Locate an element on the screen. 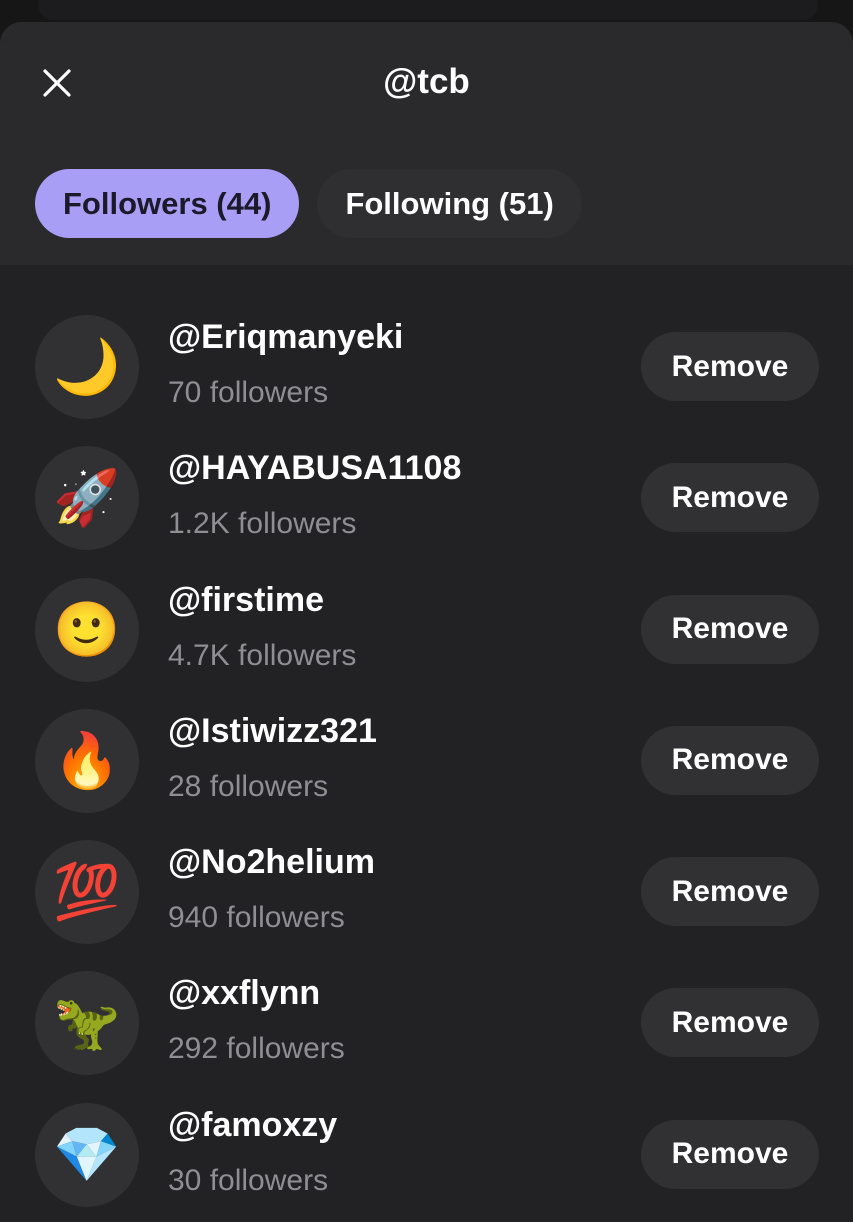 The width and height of the screenshot is (853, 1222). follower-row: 🌙 @Eriqmanyeki 70 followers Remove is located at coordinates (426, 380).